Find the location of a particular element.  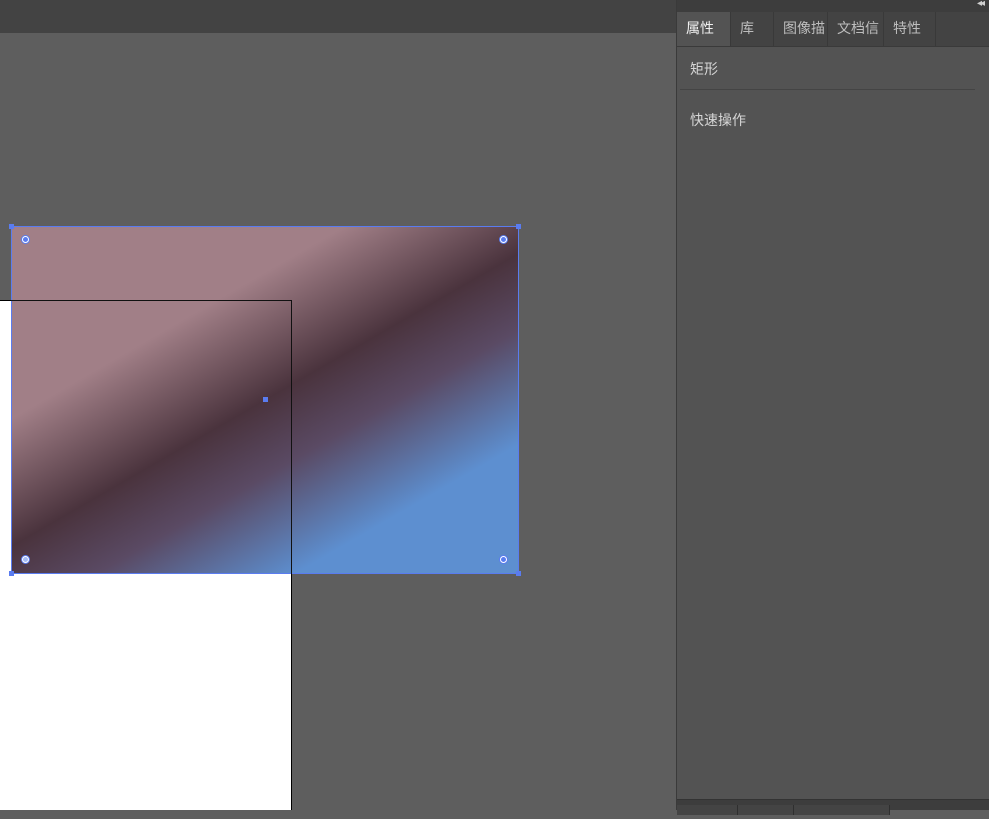

bounding-handle-top-left is located at coordinates (11, 226).